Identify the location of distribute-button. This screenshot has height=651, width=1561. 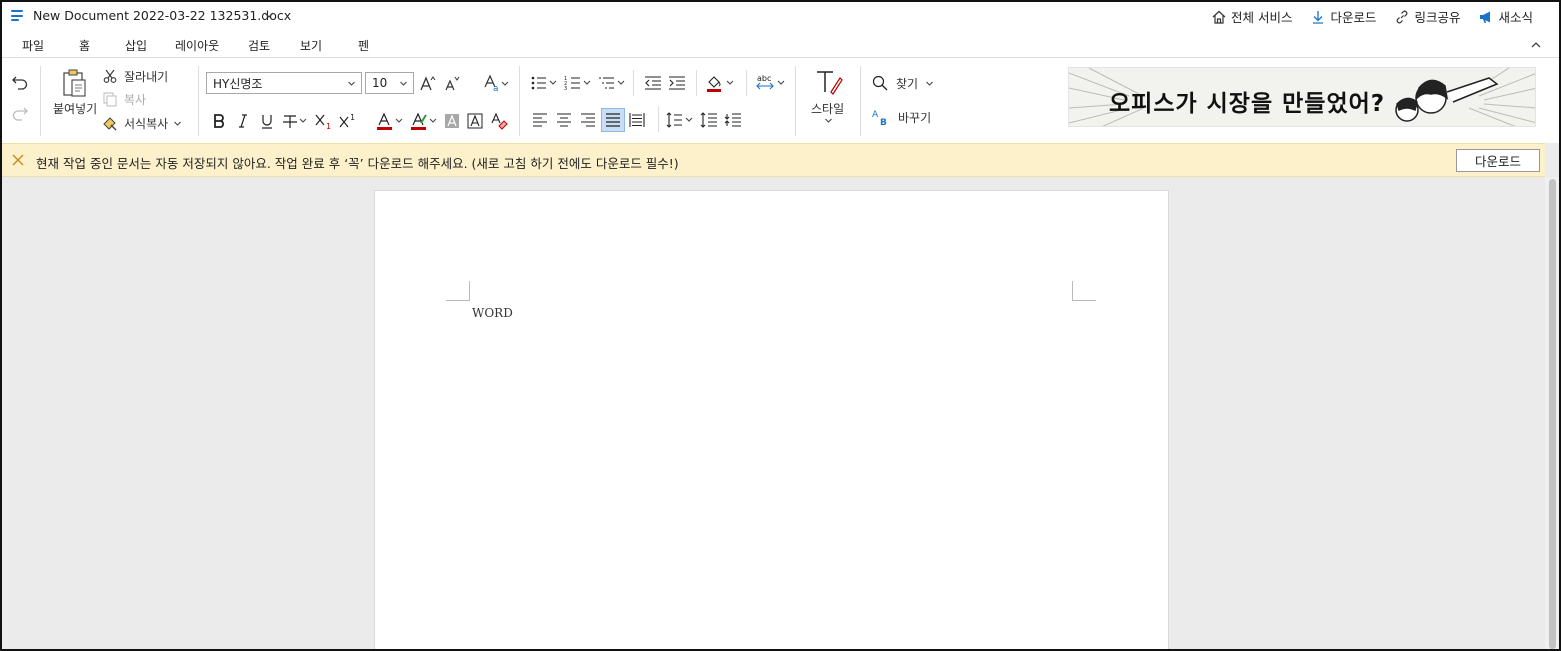
(637, 120).